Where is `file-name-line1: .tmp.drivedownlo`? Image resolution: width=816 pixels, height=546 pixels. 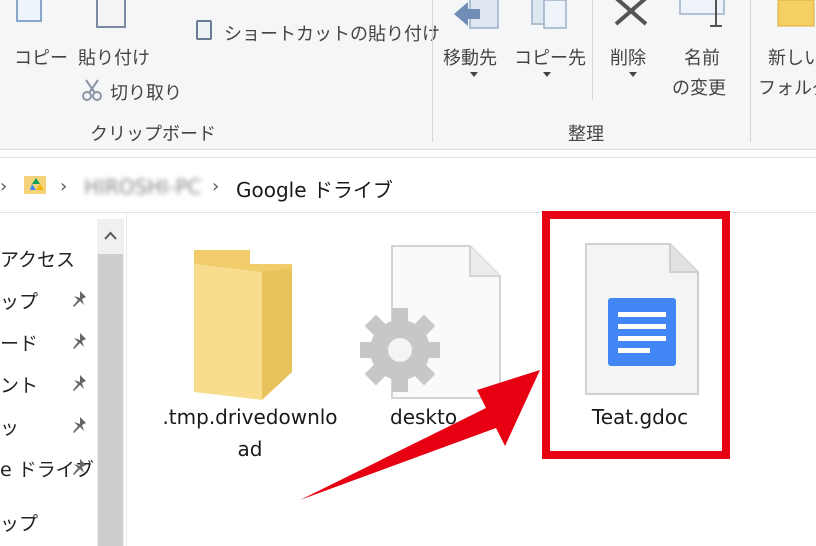 file-name-line1: .tmp.drivedownlo is located at coordinates (250, 417).